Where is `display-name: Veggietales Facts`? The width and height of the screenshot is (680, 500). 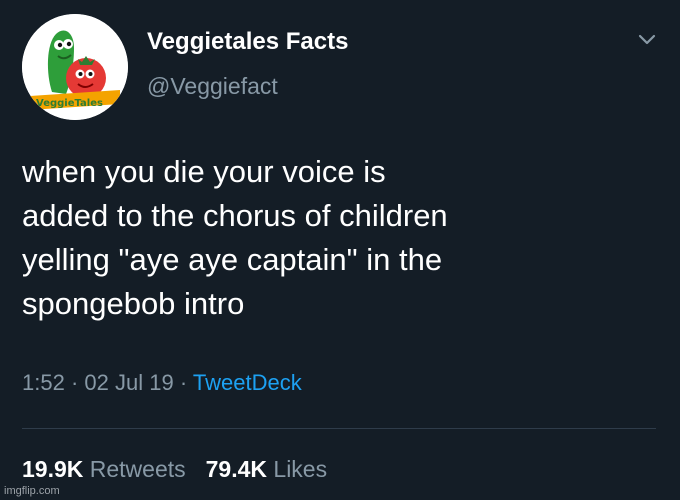 display-name: Veggietales Facts is located at coordinates (247, 42).